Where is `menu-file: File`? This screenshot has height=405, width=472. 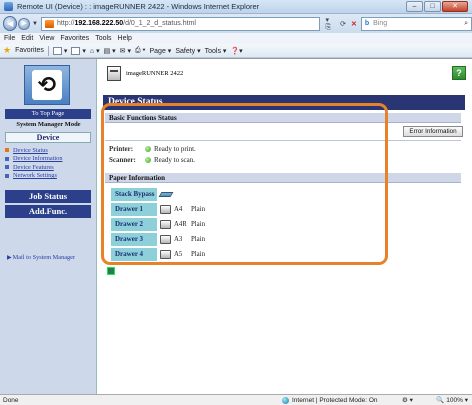 menu-file: File is located at coordinates (9, 38).